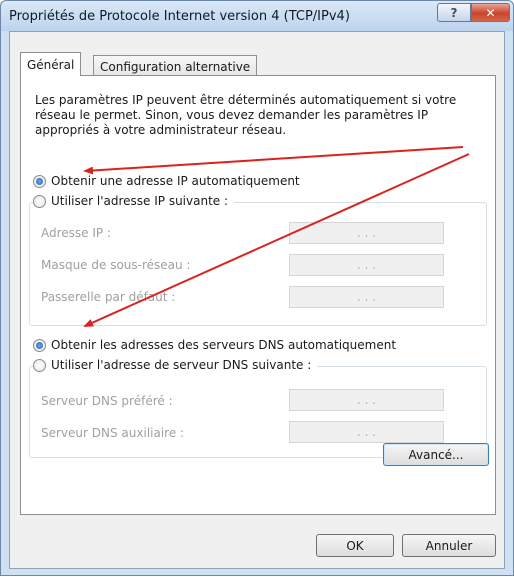 The image size is (514, 577). Describe the element at coordinates (107, 401) in the screenshot. I see `preferred-dns-label: Serveur DNS préféré :` at that location.